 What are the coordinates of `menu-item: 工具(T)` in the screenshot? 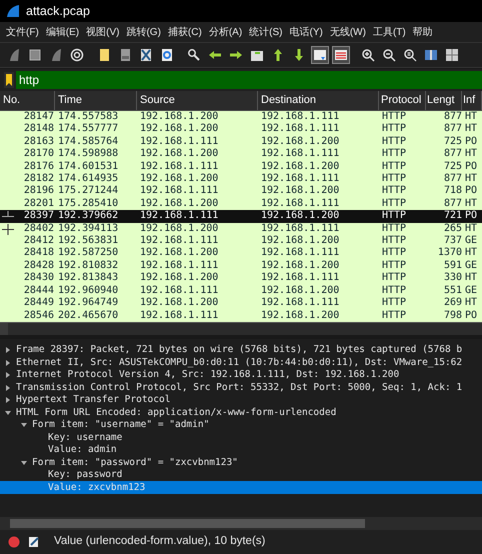 It's located at (389, 32).